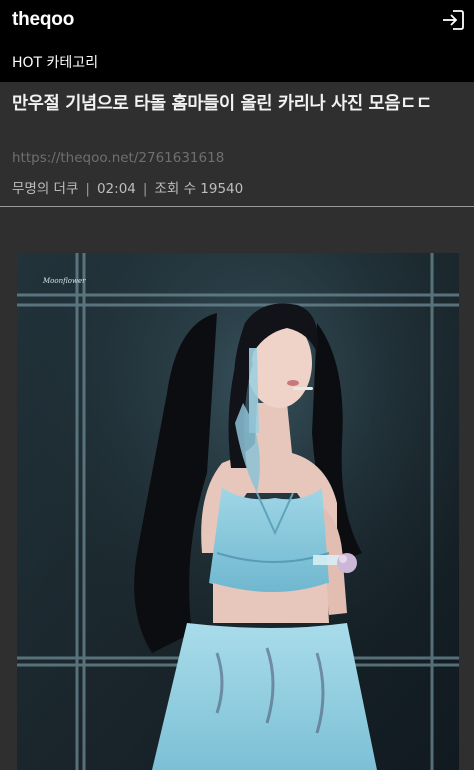  Describe the element at coordinates (118, 158) in the screenshot. I see `article-url-link: https://theqoo.net/2761631618` at that location.